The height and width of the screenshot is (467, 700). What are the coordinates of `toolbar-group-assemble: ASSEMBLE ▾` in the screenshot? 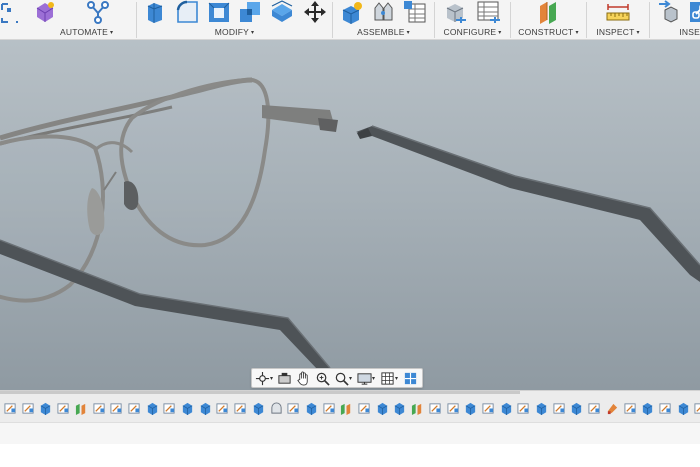 It's located at (383, 20).